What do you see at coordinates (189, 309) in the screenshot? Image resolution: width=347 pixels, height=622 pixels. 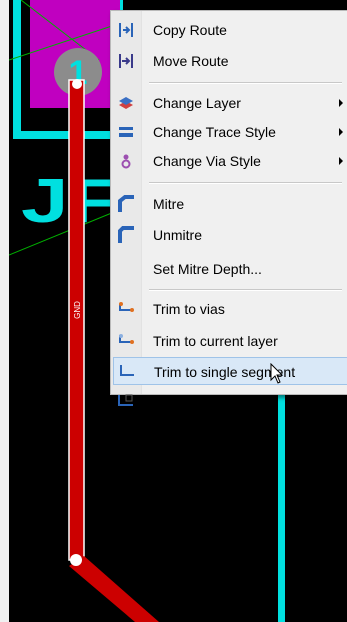 I see `menu-item-label: Trim to vias` at bounding box center [189, 309].